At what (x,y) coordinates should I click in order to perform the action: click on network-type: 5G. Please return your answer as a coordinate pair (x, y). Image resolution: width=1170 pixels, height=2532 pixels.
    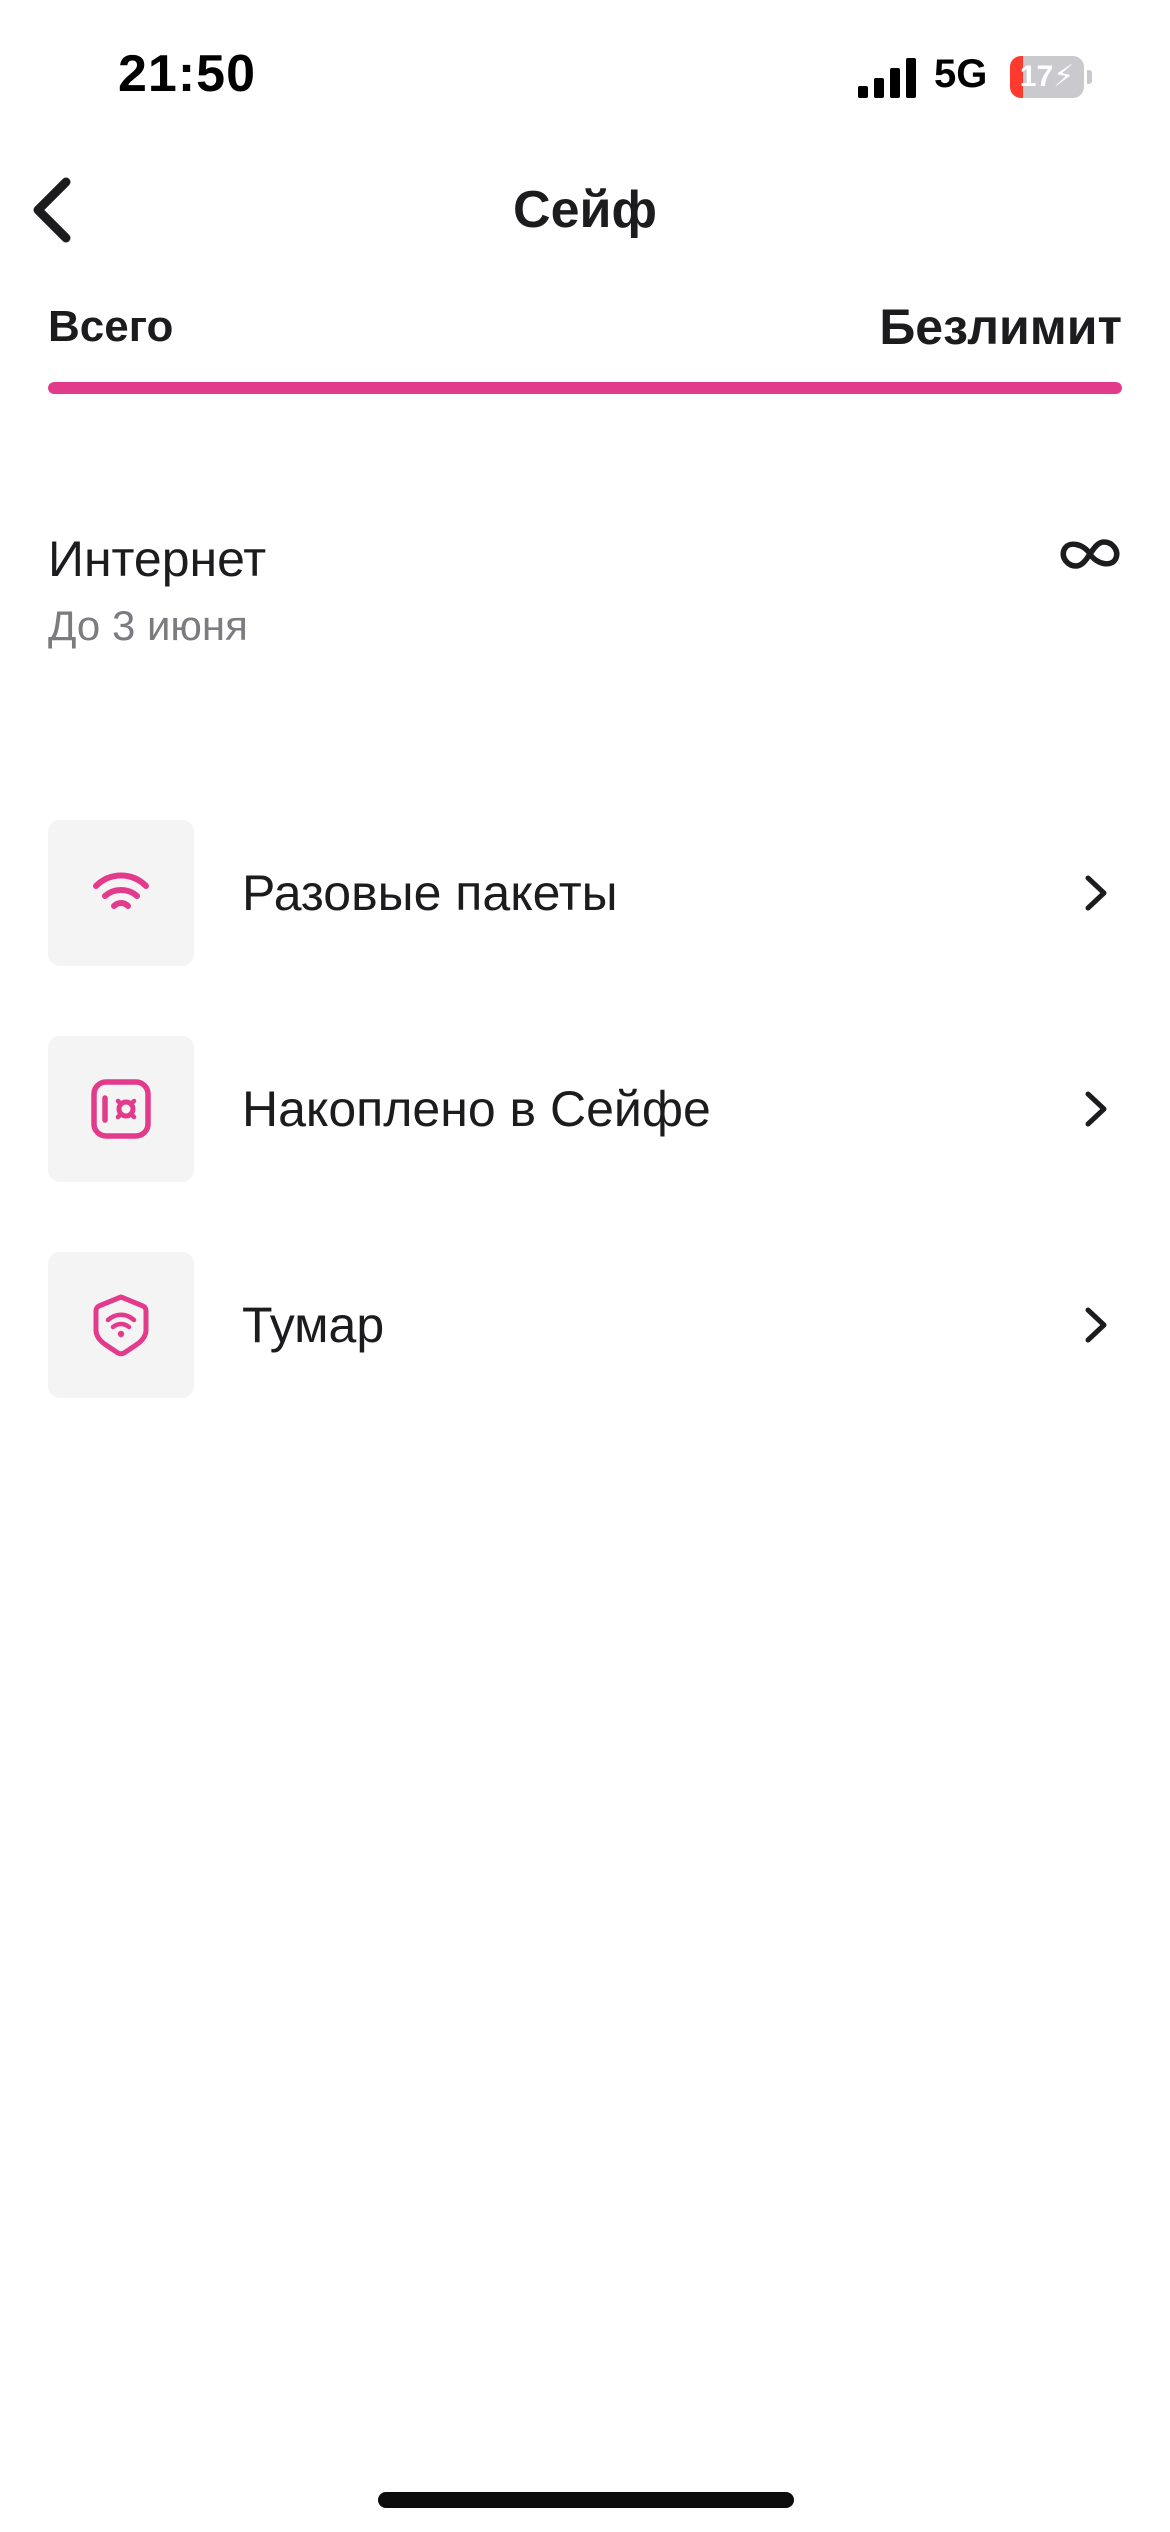
    Looking at the image, I should click on (961, 74).